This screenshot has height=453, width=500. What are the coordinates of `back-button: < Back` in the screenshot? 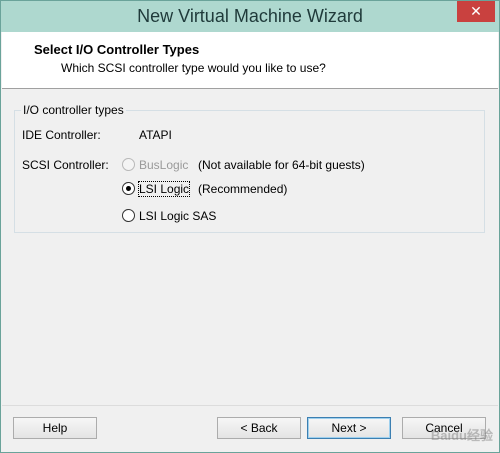 It's located at (259, 428).